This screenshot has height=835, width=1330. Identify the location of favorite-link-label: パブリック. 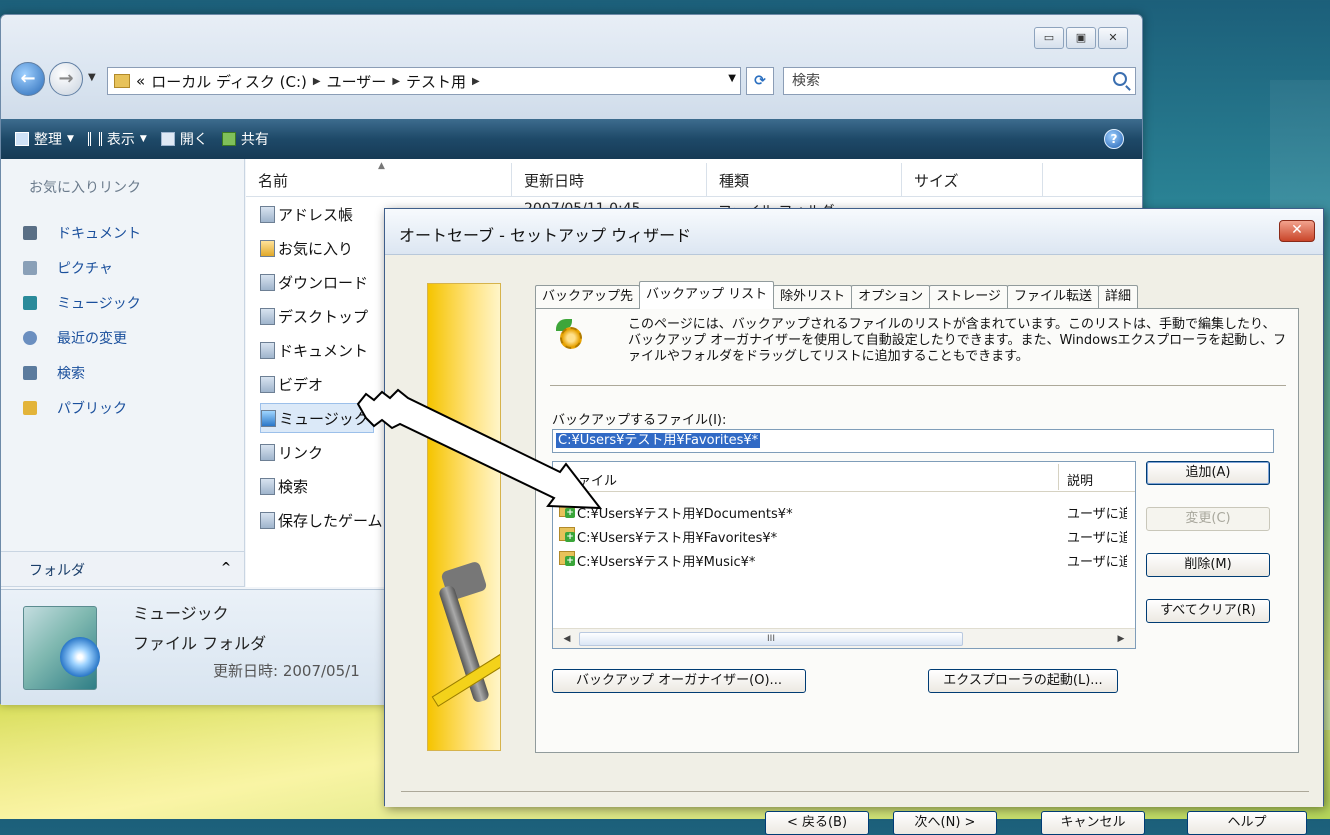
(92, 408).